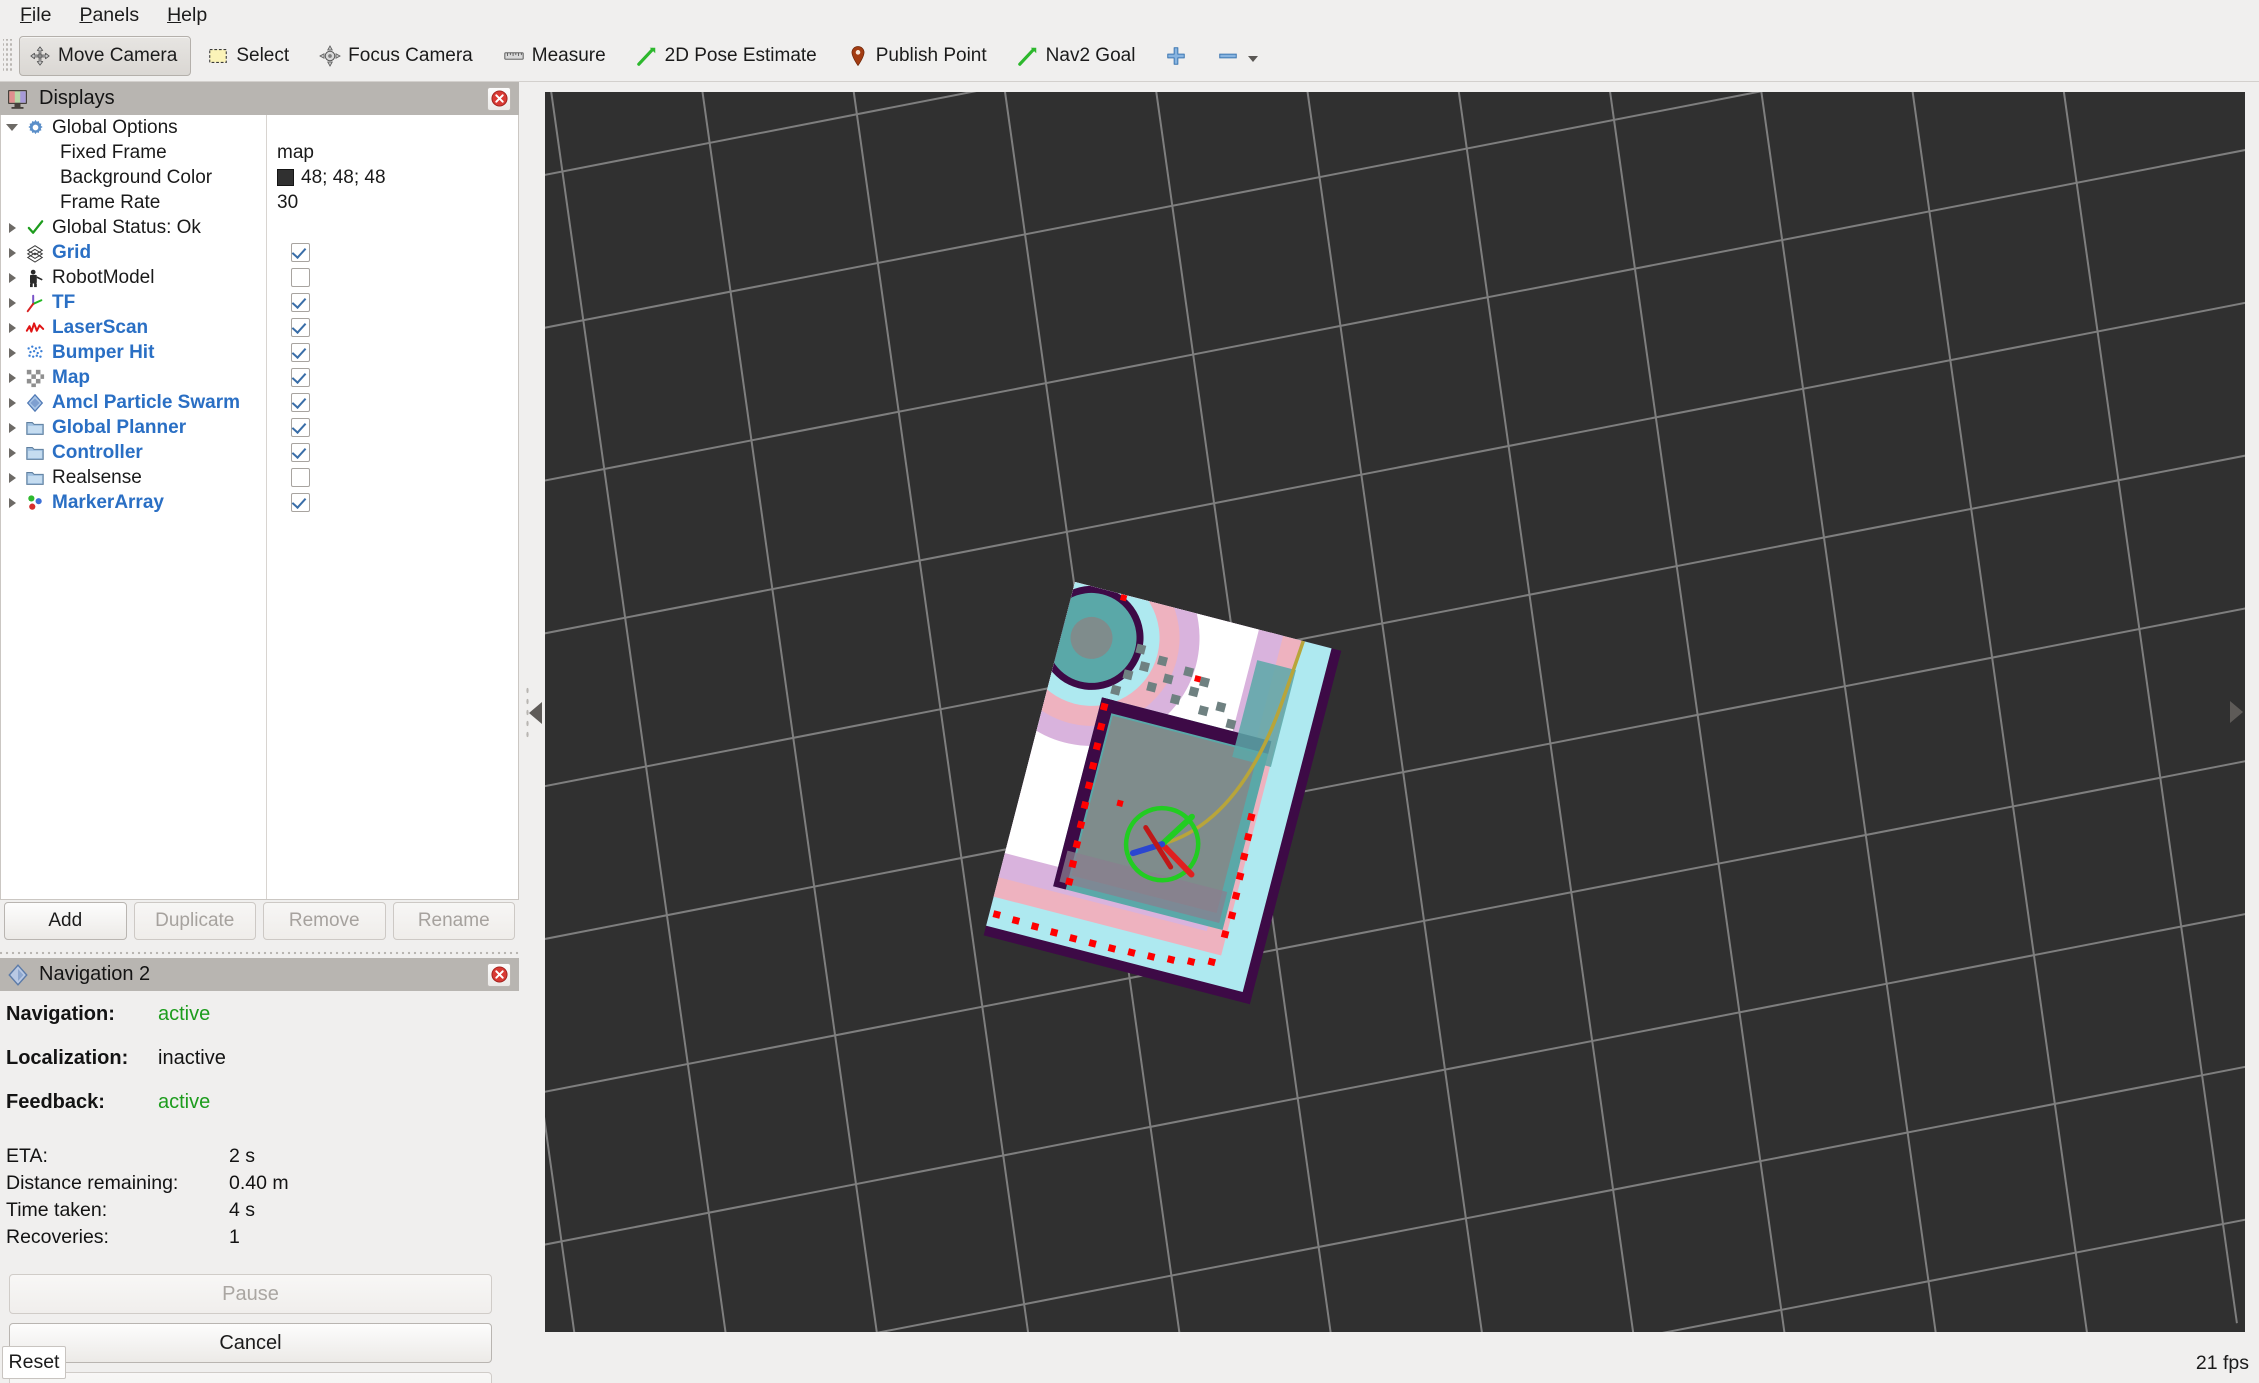 The height and width of the screenshot is (1383, 2259). What do you see at coordinates (259, 352) in the screenshot?
I see `tree-row-bumper-hit: Bumper Hit` at bounding box center [259, 352].